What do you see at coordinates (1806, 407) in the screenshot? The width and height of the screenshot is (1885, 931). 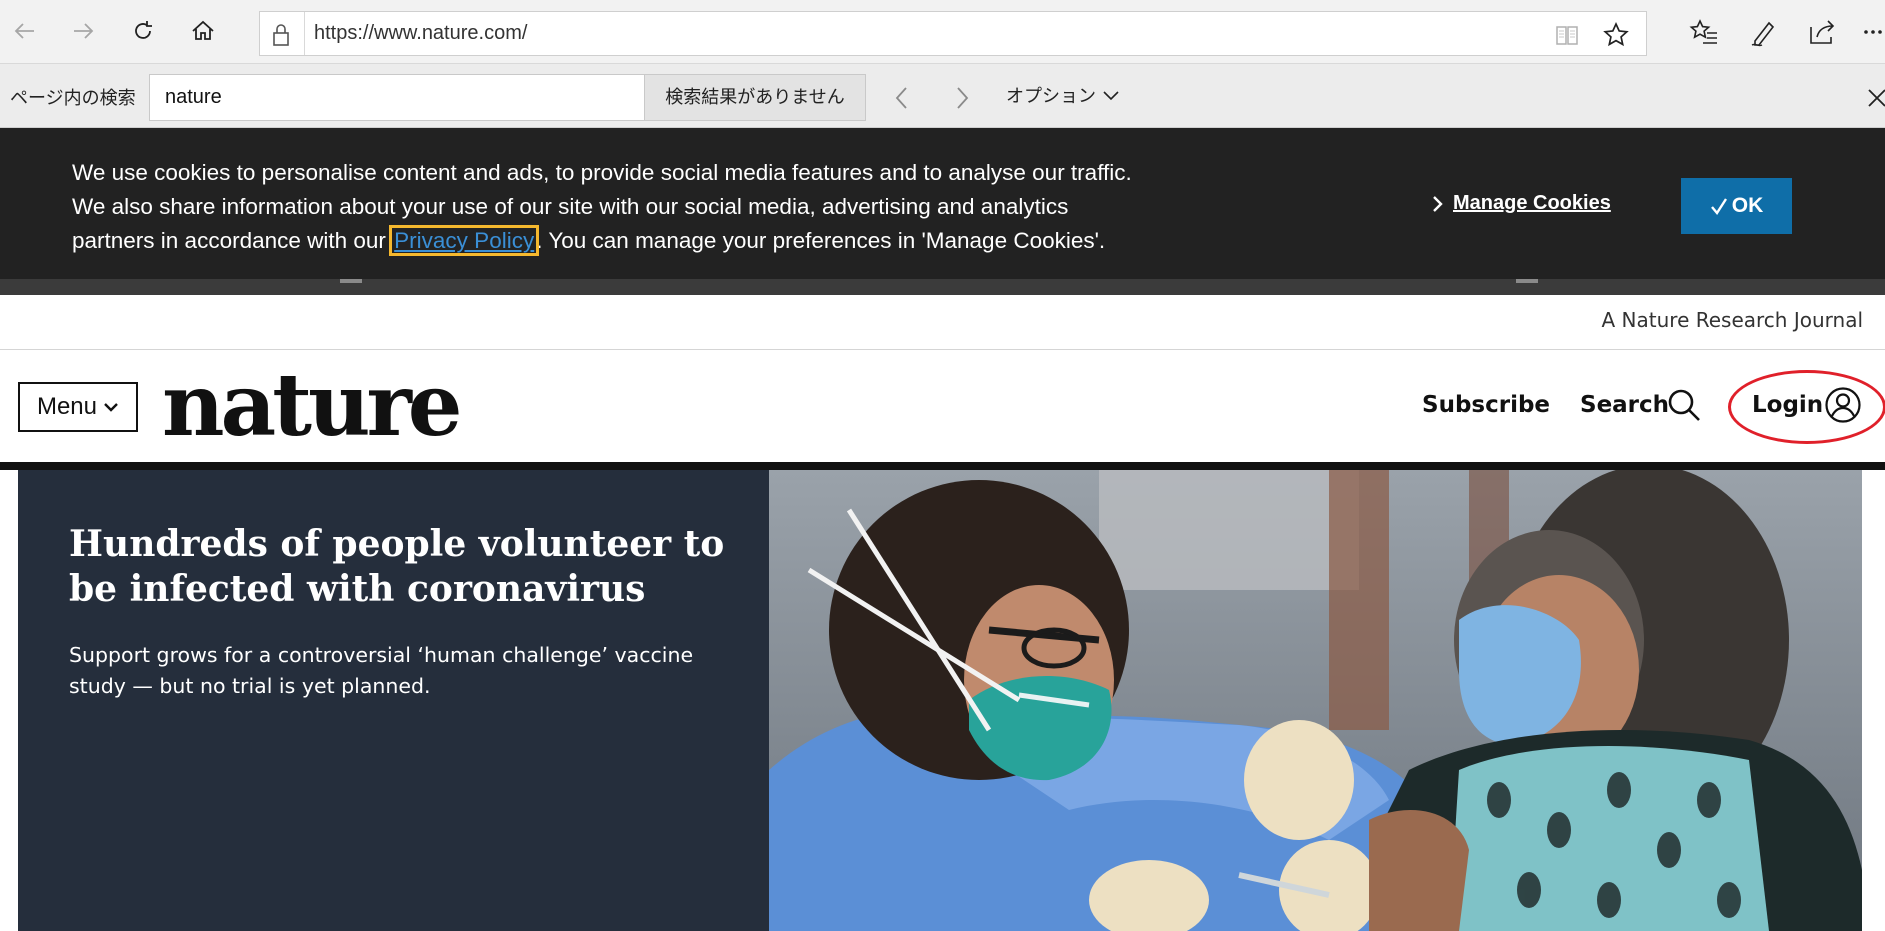 I see `login-highlight-annotation` at bounding box center [1806, 407].